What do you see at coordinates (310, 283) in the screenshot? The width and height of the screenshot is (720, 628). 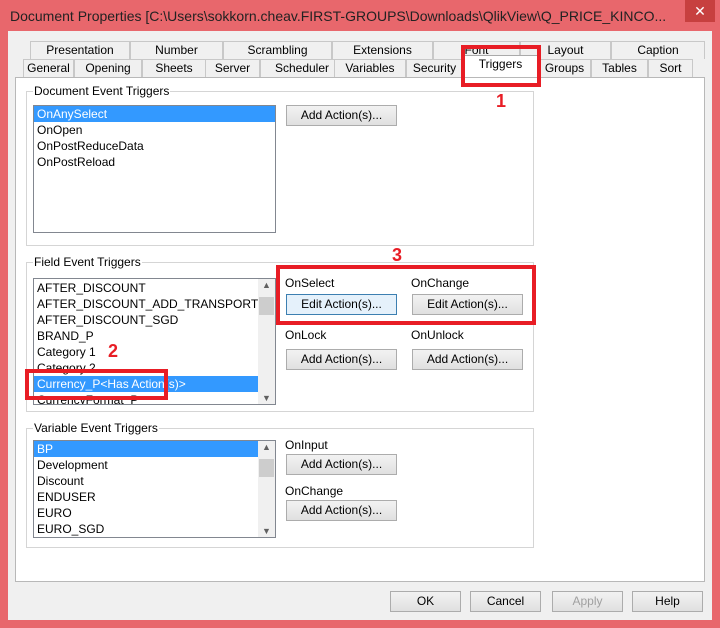 I see `onselect-label: OnSelect` at bounding box center [310, 283].